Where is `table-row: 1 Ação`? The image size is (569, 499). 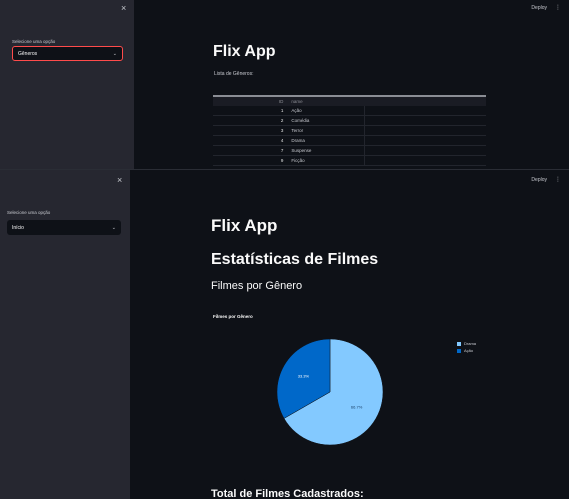 table-row: 1 Ação is located at coordinates (349, 111).